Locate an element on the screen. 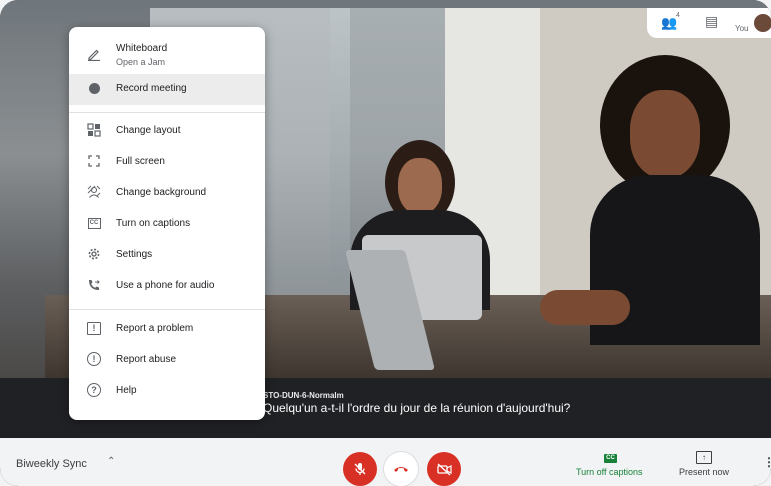 This screenshot has width=771, height=486. menu-item-record-meeting: Record meeting is located at coordinates (167, 89).